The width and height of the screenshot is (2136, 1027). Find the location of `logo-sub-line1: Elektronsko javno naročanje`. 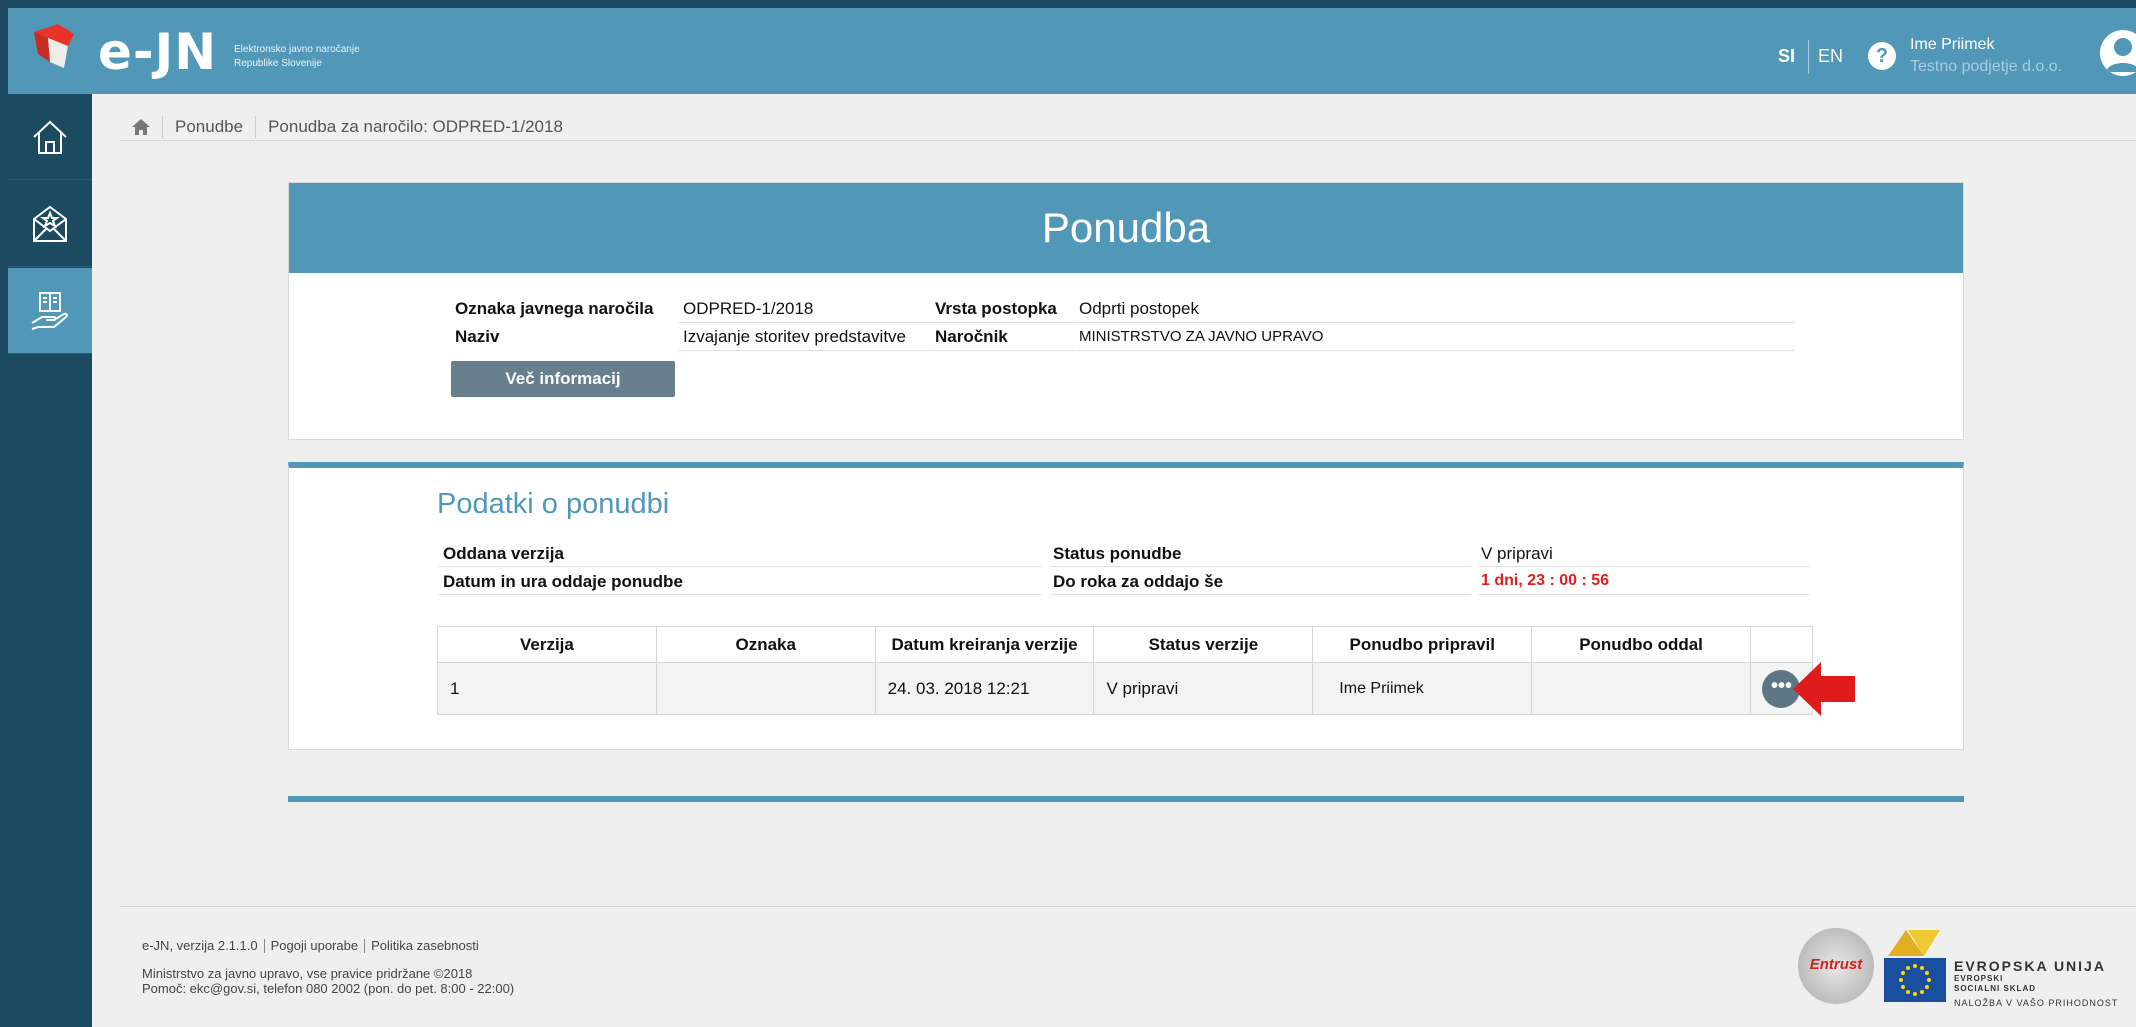

logo-sub-line1: Elektronsko javno naročanje is located at coordinates (297, 49).